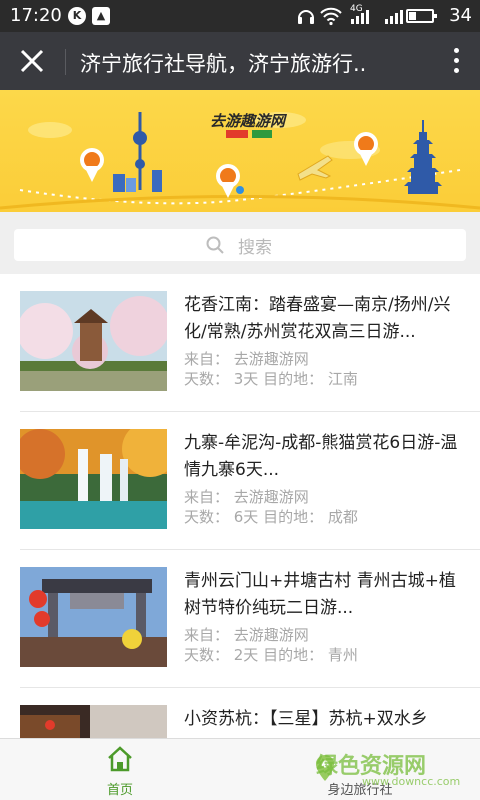 This screenshot has height=800, width=480. Describe the element at coordinates (421, 16) in the screenshot. I see `battery-icon` at that location.